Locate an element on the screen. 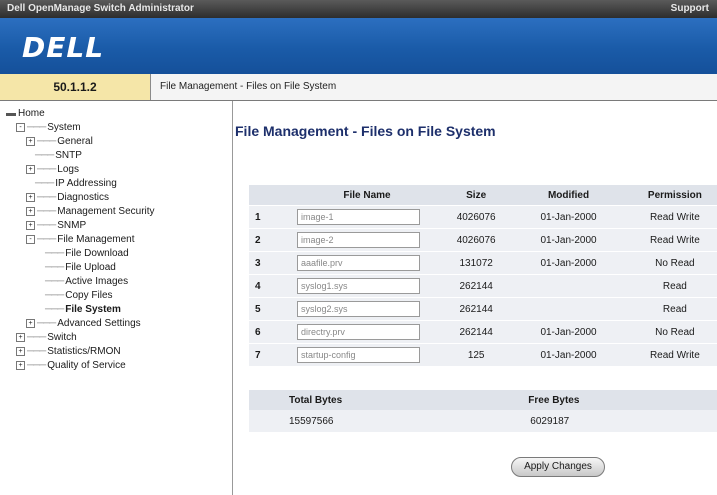 The image size is (717, 495). tree-item: ─── File Upload is located at coordinates (80, 268).